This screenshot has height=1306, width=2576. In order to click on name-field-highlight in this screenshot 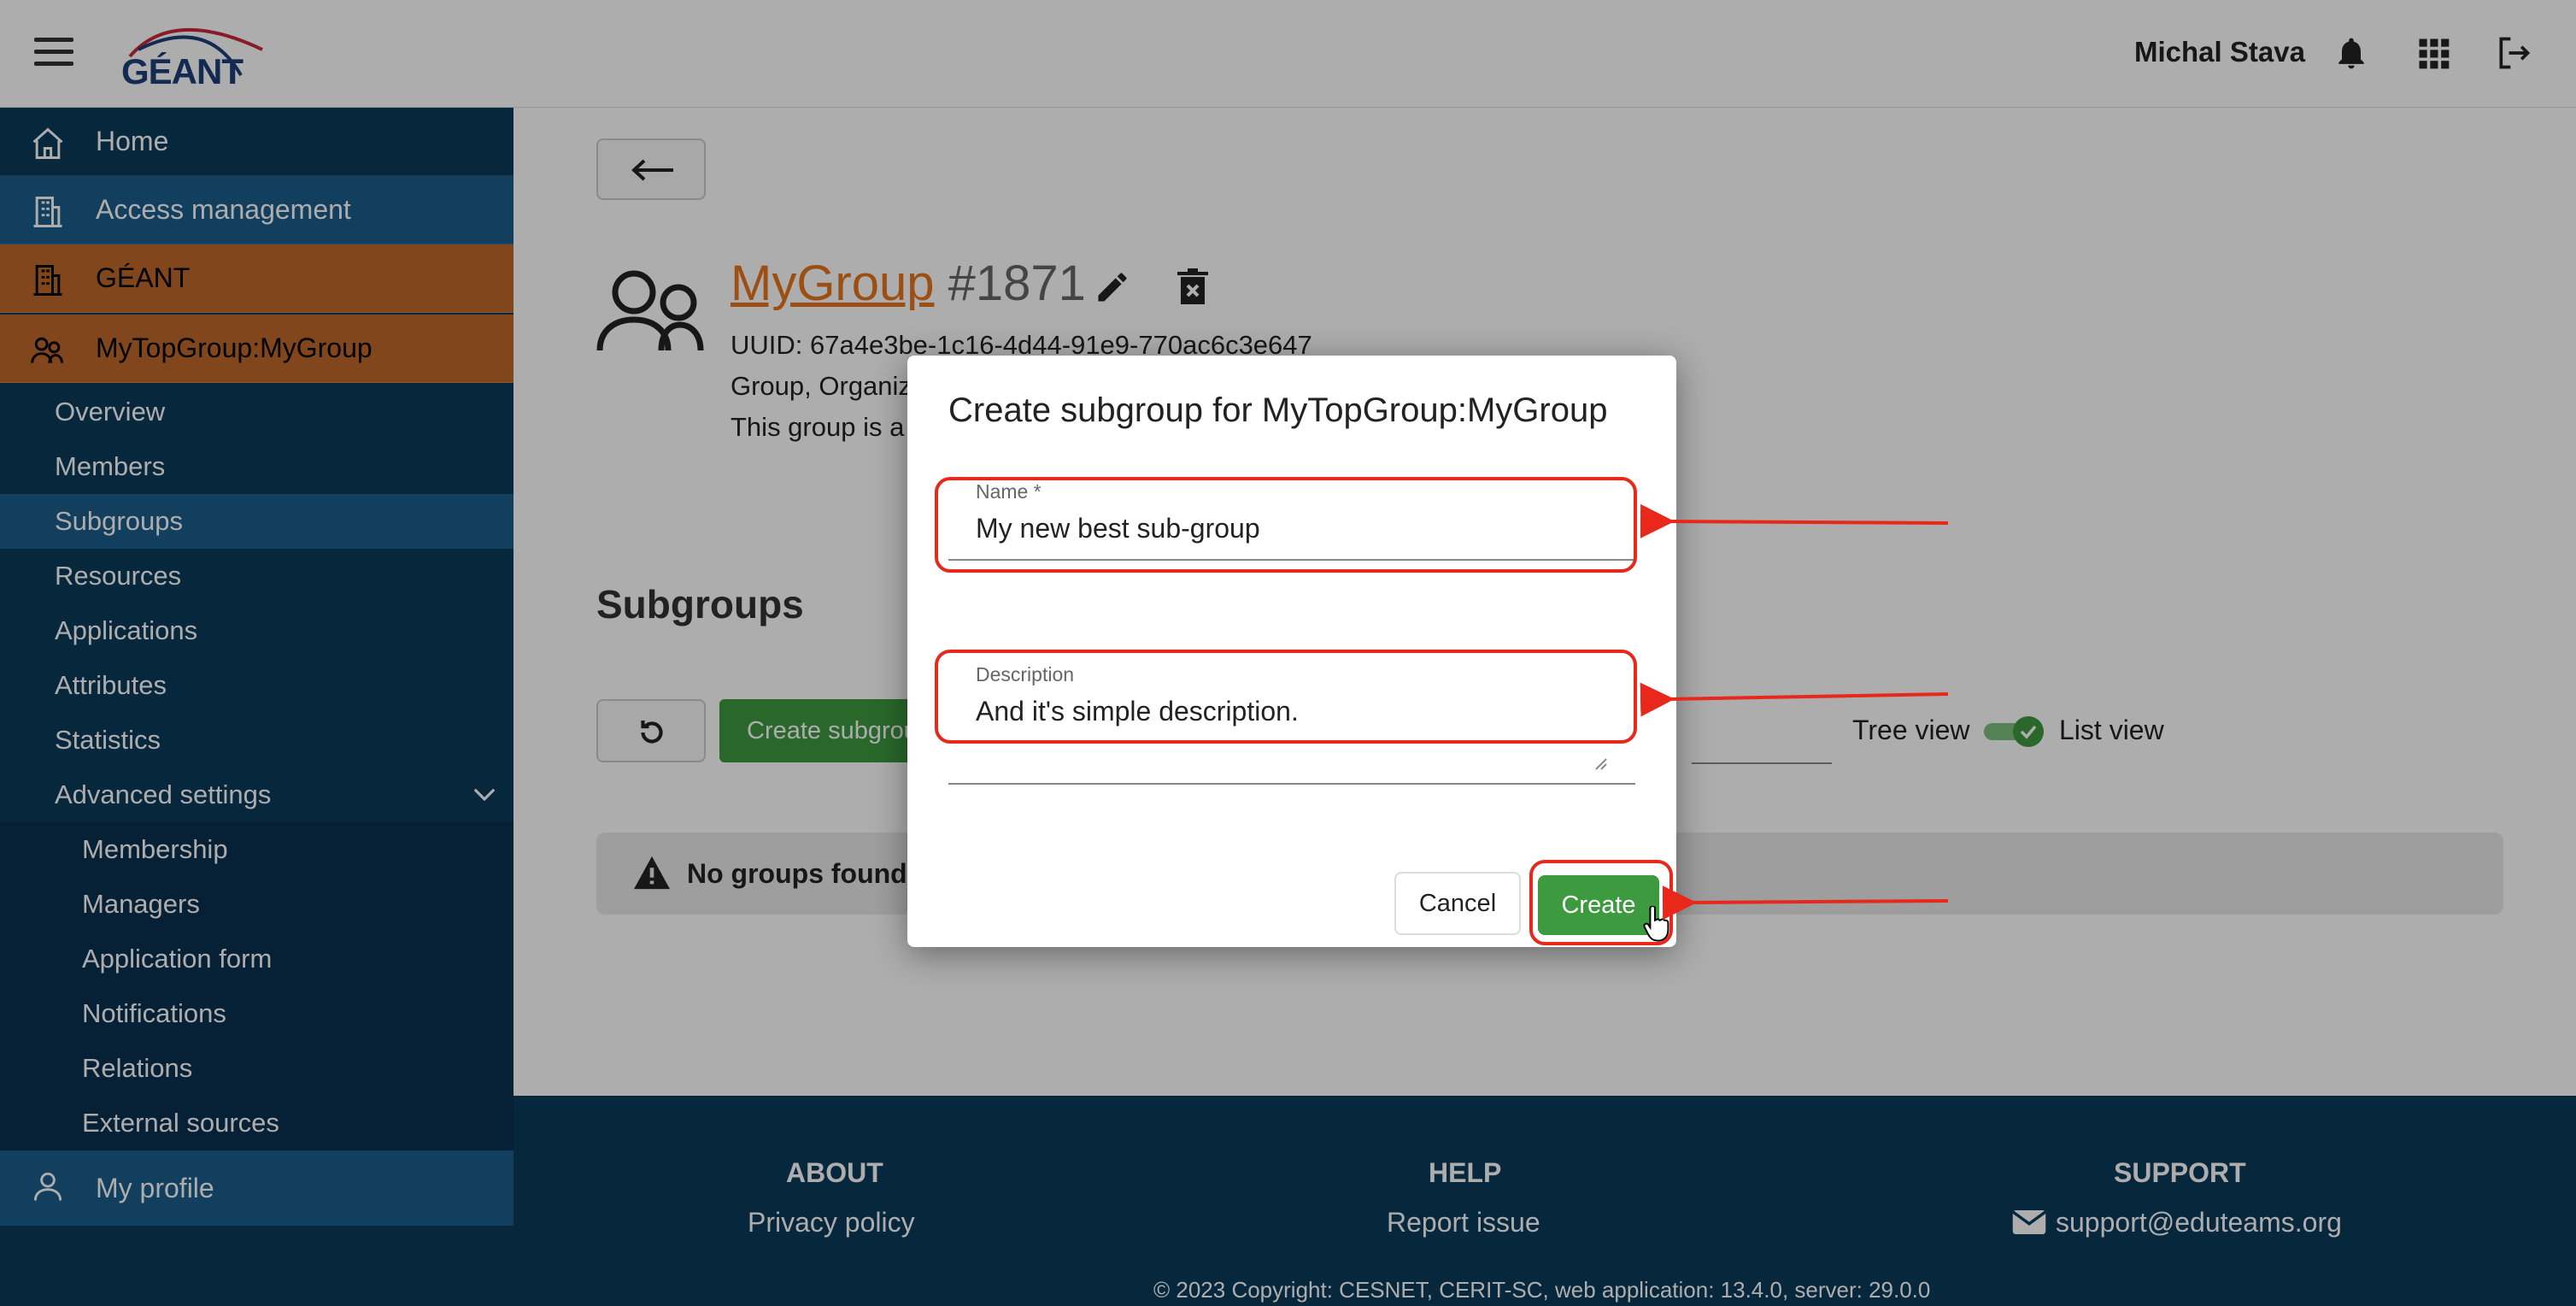, I will do `click(1286, 525)`.